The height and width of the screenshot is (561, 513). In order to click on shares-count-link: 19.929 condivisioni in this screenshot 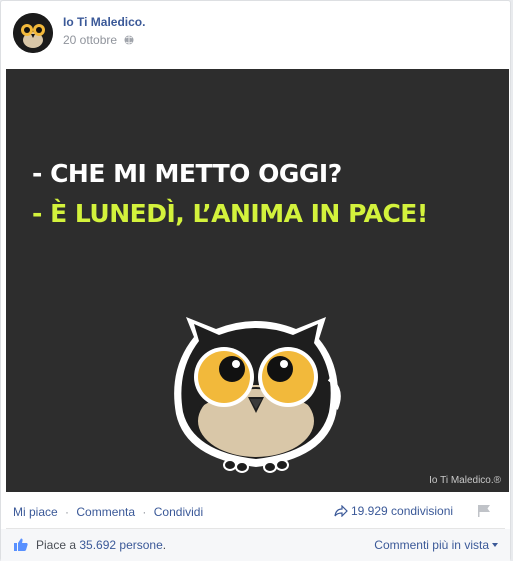, I will do `click(393, 511)`.